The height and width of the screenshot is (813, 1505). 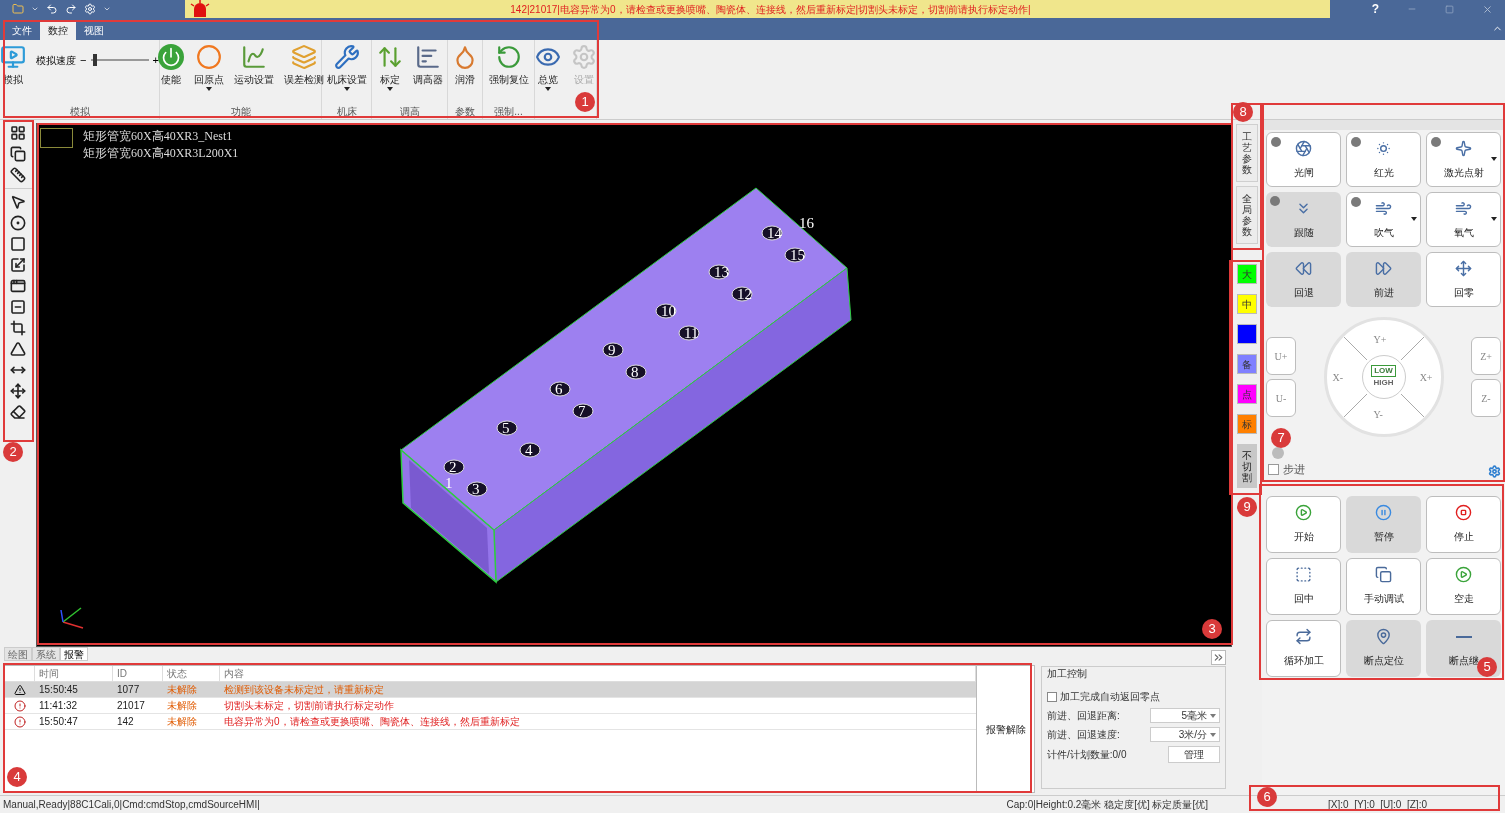 I want to click on settings-icon, so click(x=1494, y=471).